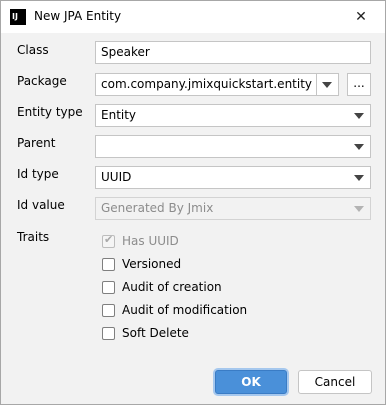 This screenshot has width=386, height=405. What do you see at coordinates (233, 208) in the screenshot?
I see `id-value-select: Generated By Jmix` at bounding box center [233, 208].